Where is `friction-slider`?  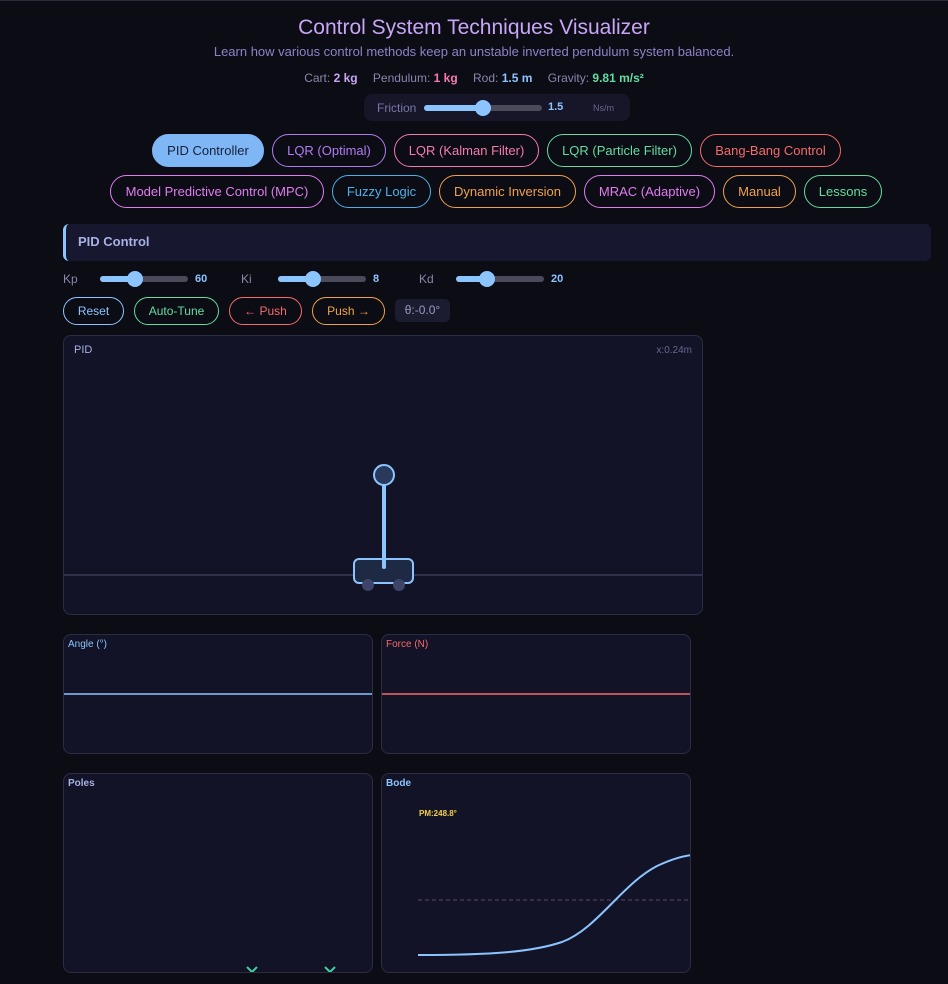 friction-slider is located at coordinates (483, 108).